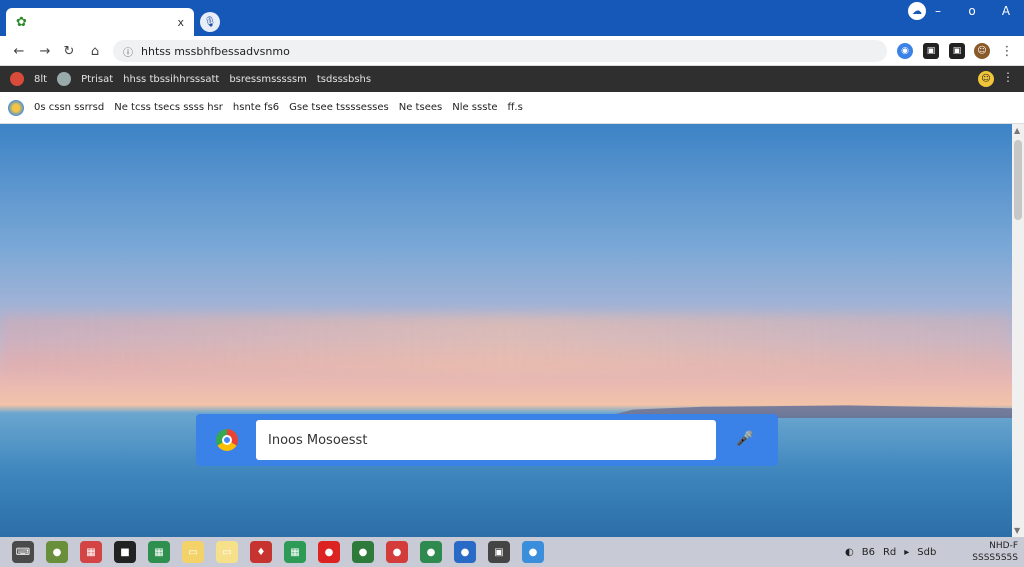  I want to click on bookmark-item: hsnte fs6, so click(256, 107).